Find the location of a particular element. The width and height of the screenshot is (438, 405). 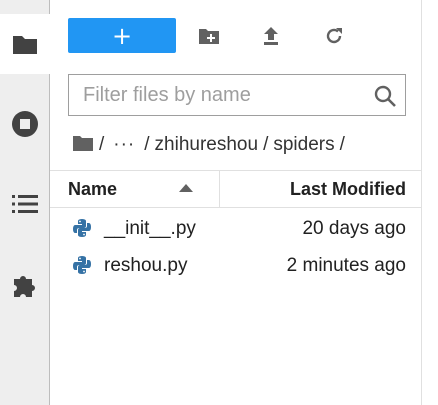

tab-extensions is located at coordinates (24, 284).